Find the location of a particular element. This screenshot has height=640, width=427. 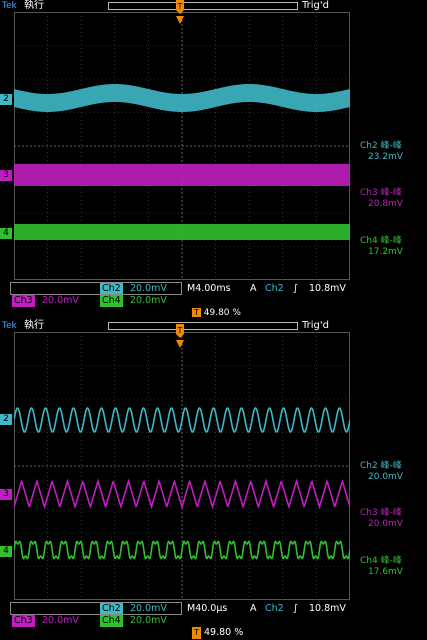

timebase: M40.0µs is located at coordinates (207, 609).